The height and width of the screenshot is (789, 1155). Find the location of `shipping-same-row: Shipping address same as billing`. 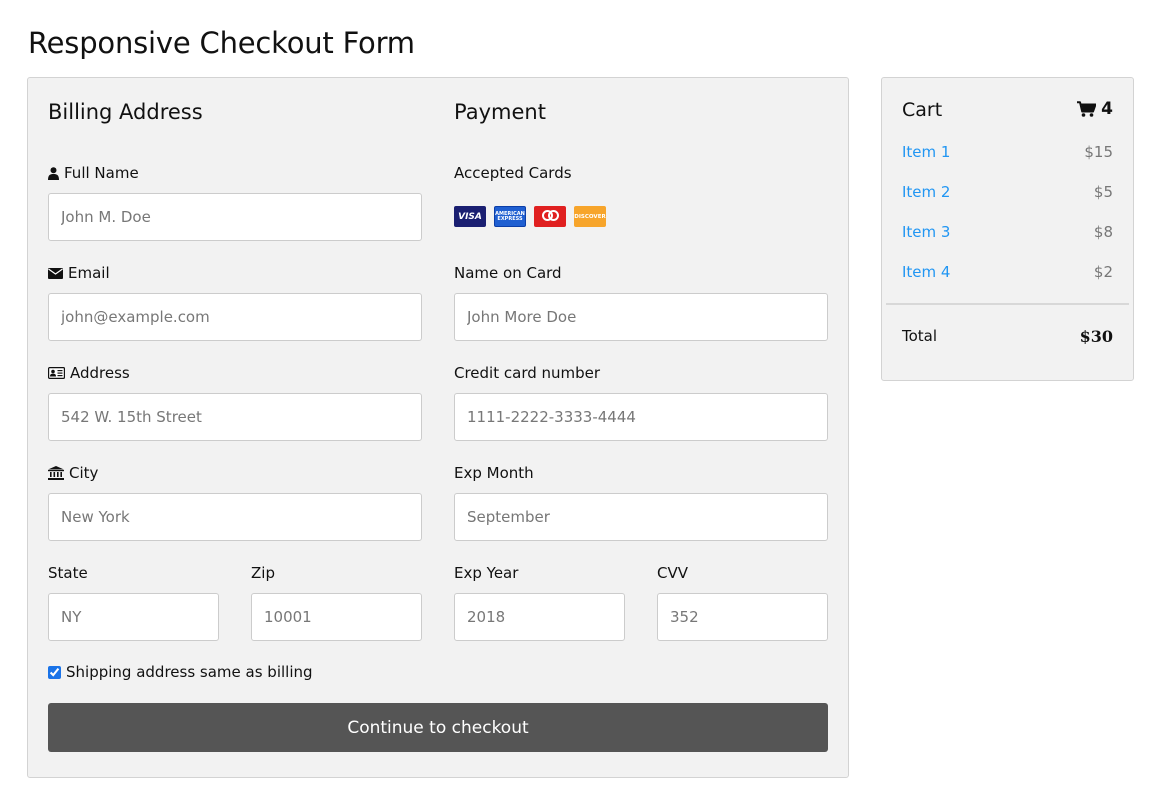

shipping-same-row: Shipping address same as billing is located at coordinates (180, 672).